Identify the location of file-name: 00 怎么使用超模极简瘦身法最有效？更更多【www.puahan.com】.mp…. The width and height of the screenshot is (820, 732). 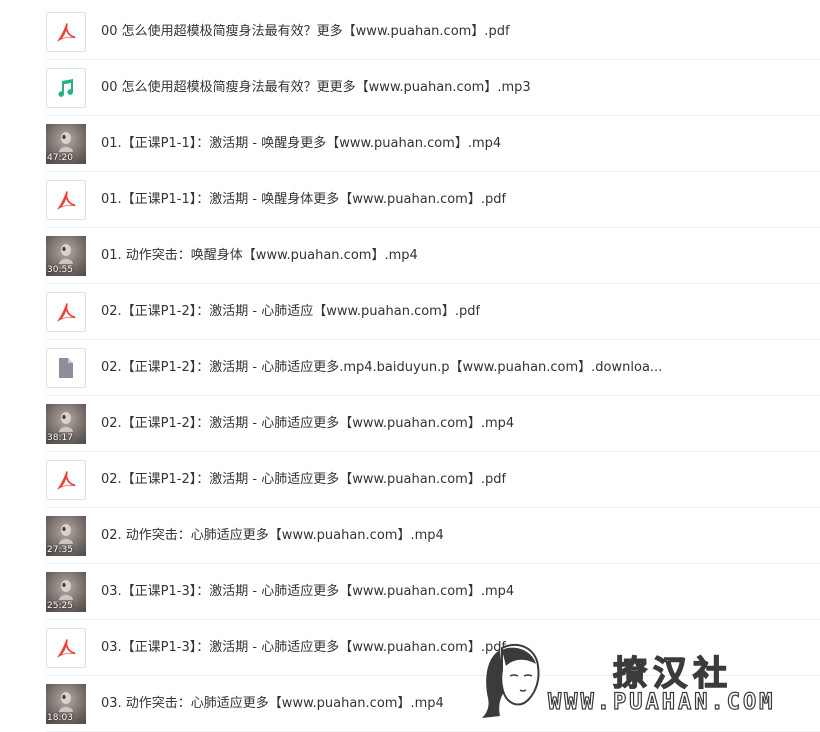
(316, 88).